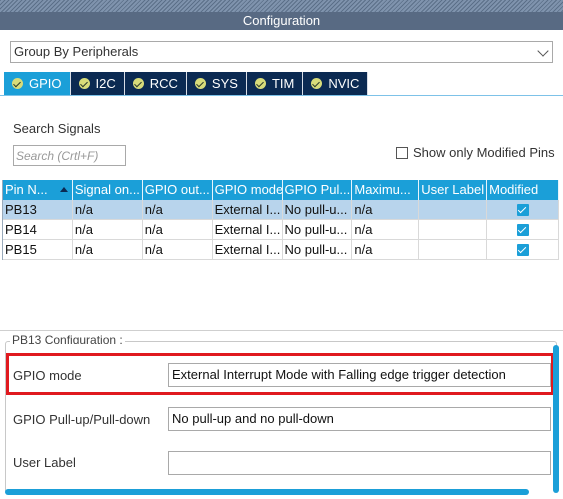 This screenshot has height=499, width=563. What do you see at coordinates (275, 83) in the screenshot?
I see `tab-tim: TIM` at bounding box center [275, 83].